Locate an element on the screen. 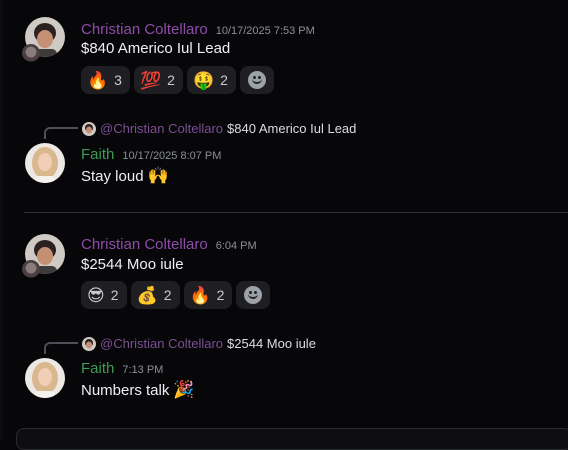 The image size is (568, 450). reaction-money-mouth: 🤑 2 is located at coordinates (211, 80).